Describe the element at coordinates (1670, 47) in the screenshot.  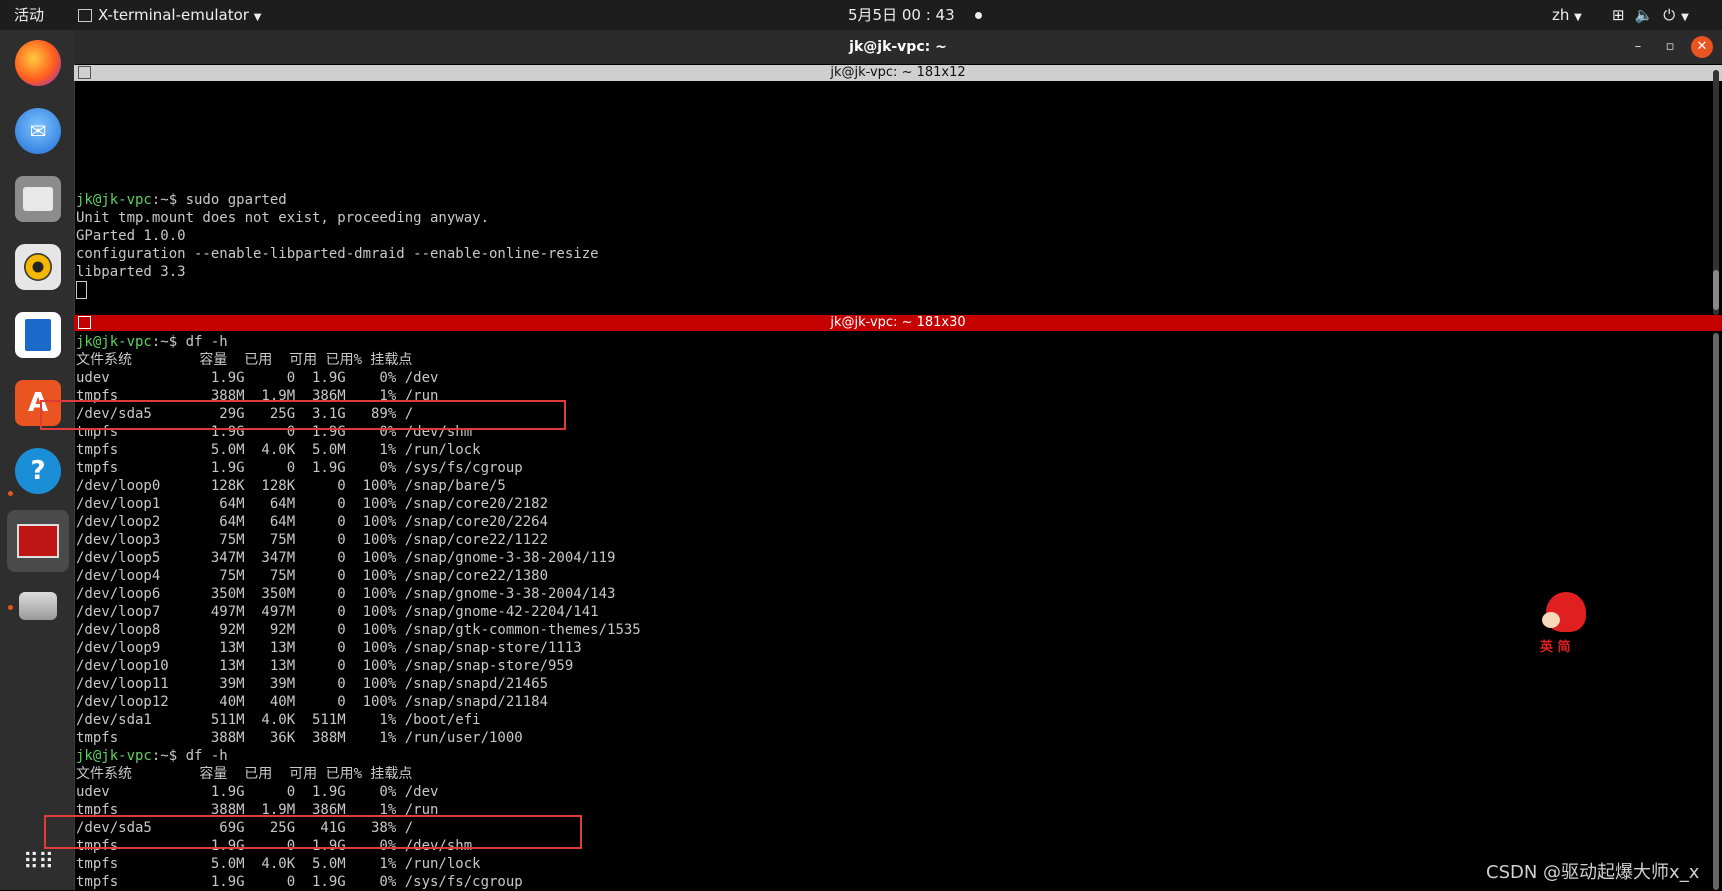
I see `maximize-button: ▫` at that location.